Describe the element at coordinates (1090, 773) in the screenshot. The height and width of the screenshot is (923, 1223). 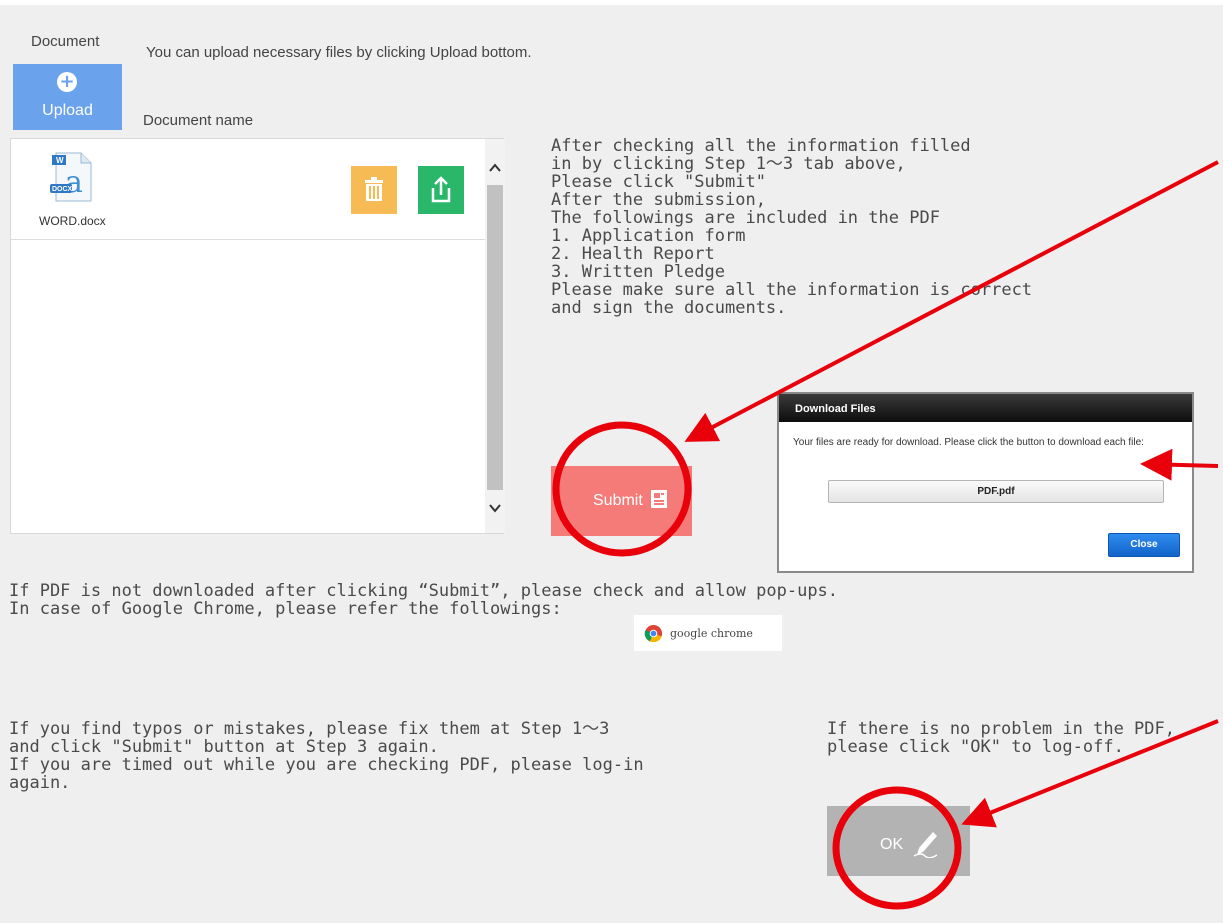
I see `ok-arrow` at that location.